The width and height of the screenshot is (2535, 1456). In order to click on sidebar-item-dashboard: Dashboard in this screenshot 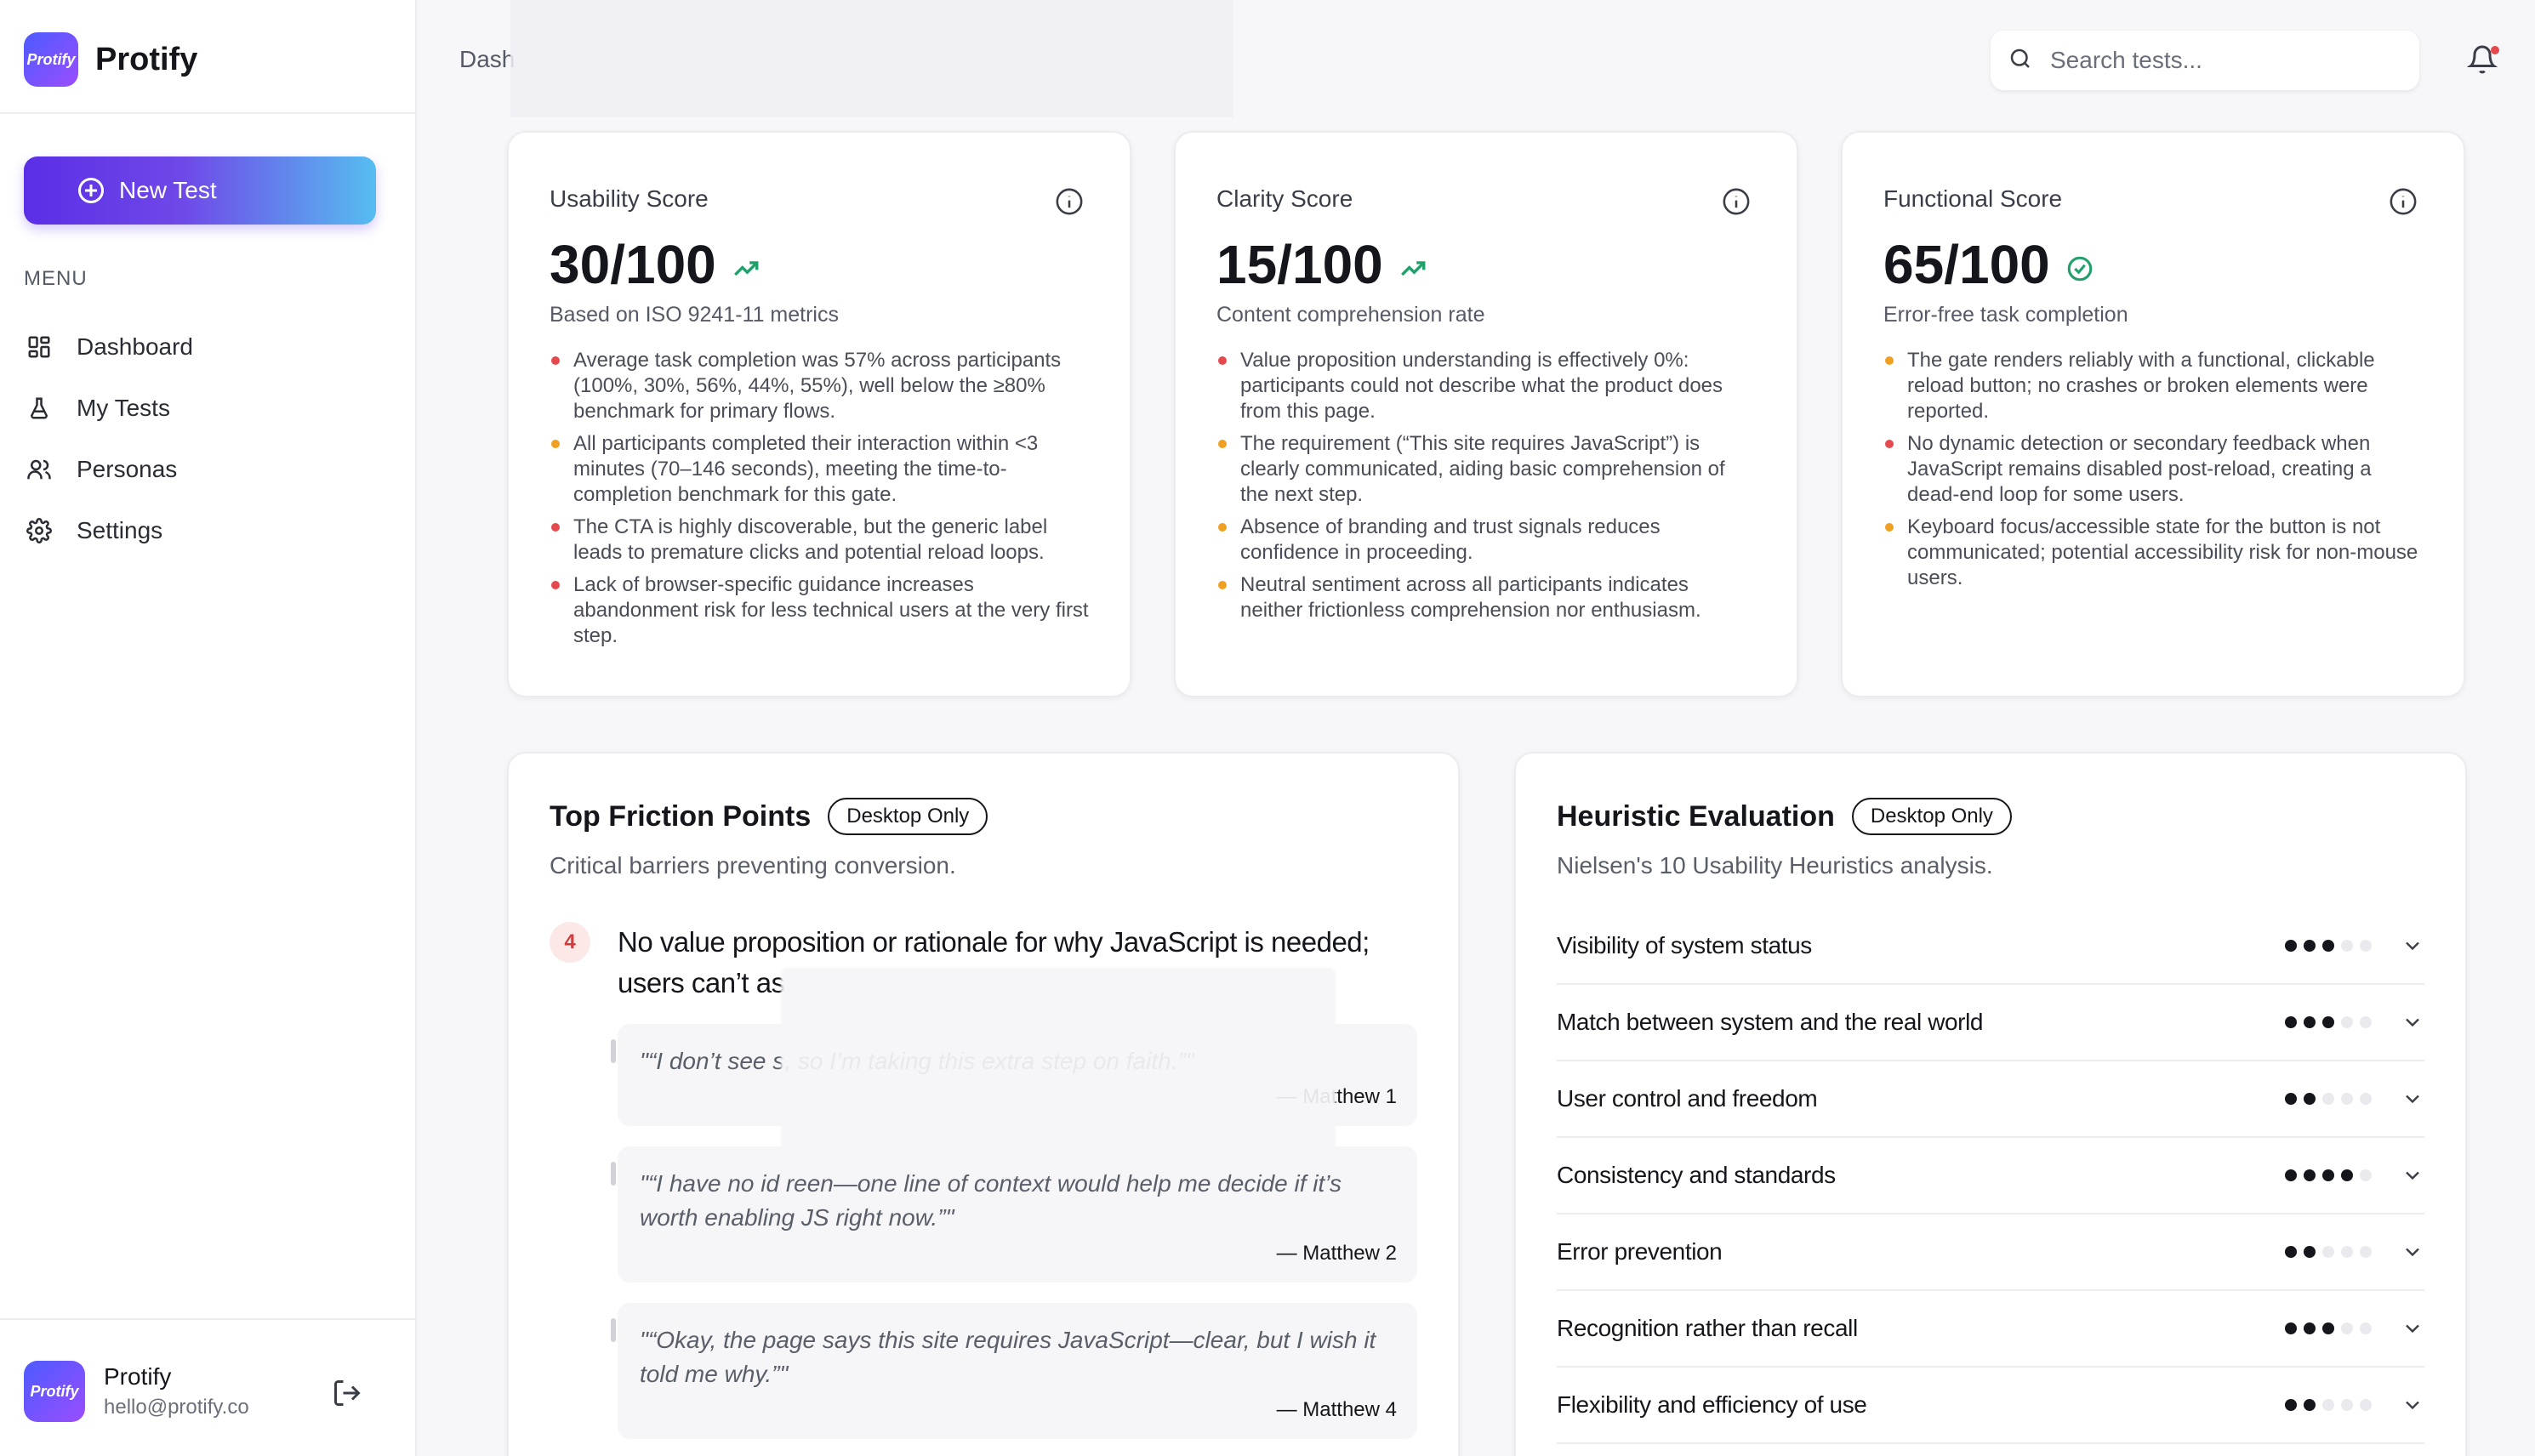, I will do `click(108, 347)`.